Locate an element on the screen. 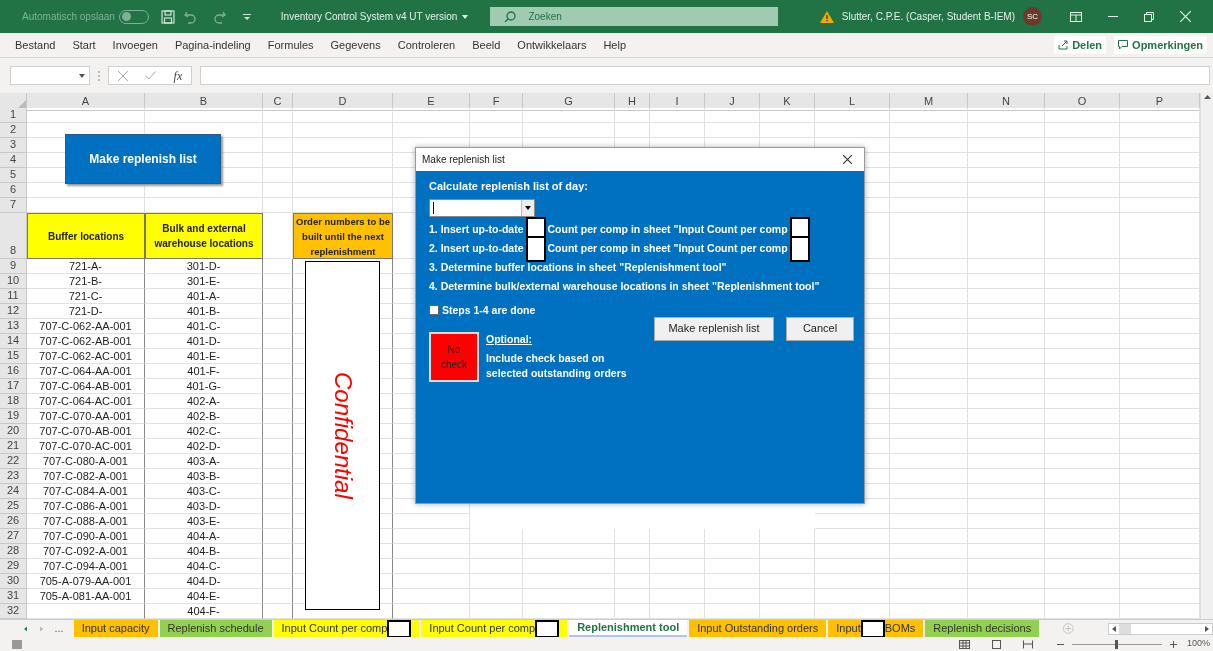  row-number: 15 is located at coordinates (13, 356).